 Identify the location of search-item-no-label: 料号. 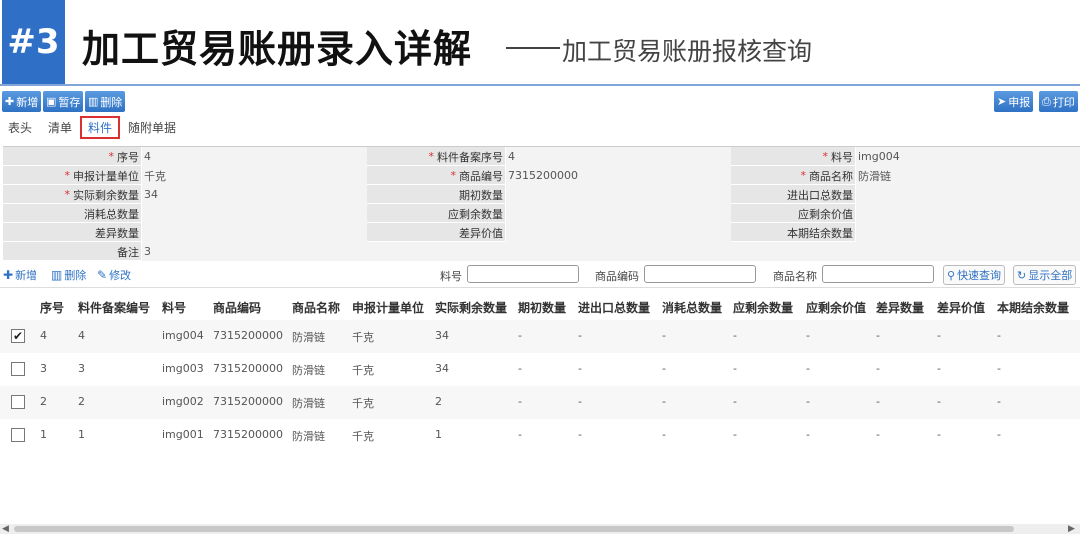
(451, 276).